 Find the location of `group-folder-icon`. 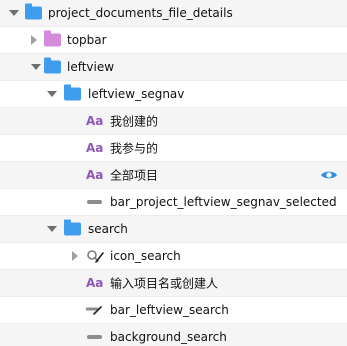

group-folder-icon is located at coordinates (52, 38).